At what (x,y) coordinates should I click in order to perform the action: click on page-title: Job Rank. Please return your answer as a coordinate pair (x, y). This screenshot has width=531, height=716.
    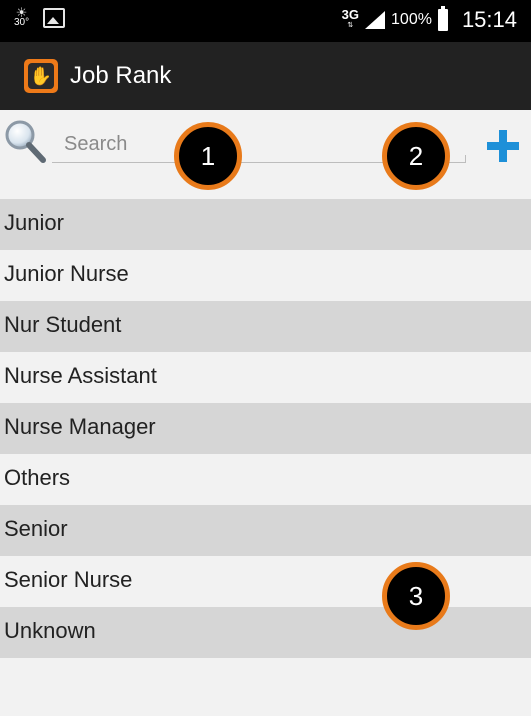
    Looking at the image, I should click on (121, 75).